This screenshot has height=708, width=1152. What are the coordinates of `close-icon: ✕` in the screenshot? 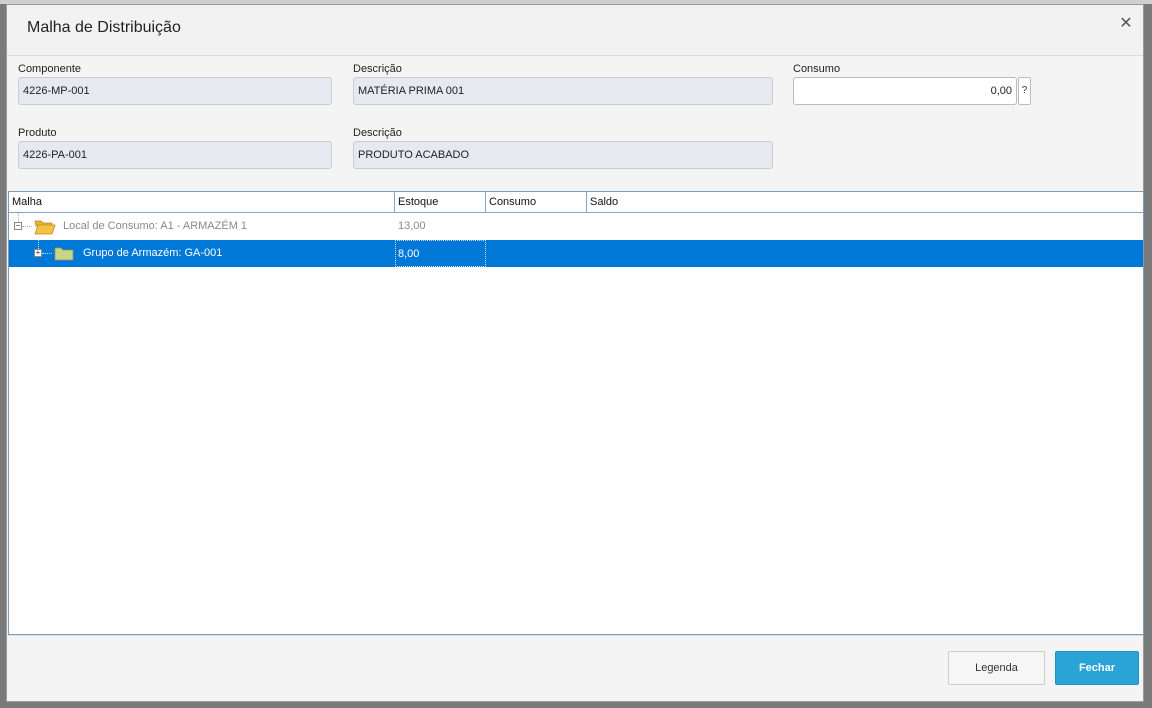 It's located at (1126, 24).